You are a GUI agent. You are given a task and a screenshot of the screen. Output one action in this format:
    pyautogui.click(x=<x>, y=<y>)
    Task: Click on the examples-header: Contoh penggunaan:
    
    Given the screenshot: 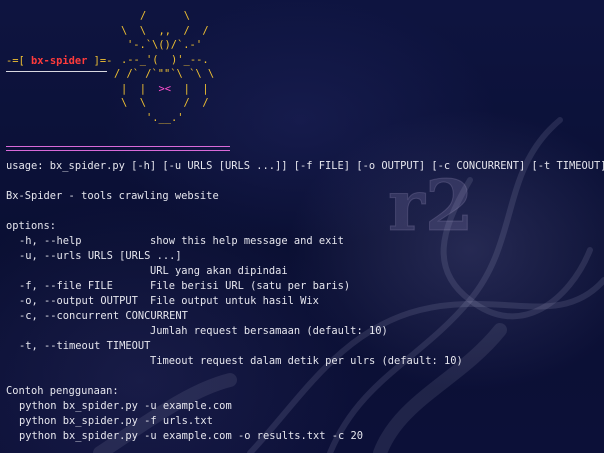 What is the action you would take?
    pyautogui.click(x=62, y=391)
    